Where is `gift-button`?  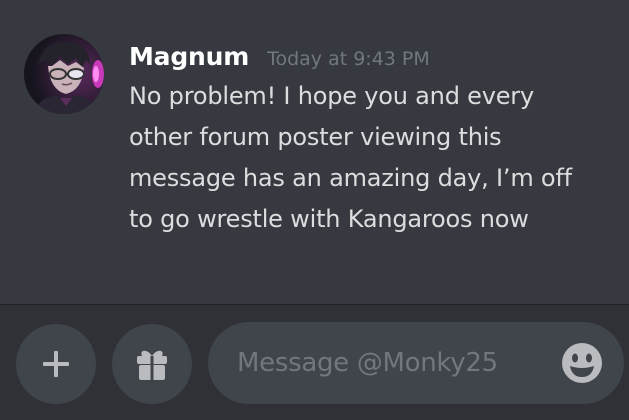
gift-button is located at coordinates (152, 364).